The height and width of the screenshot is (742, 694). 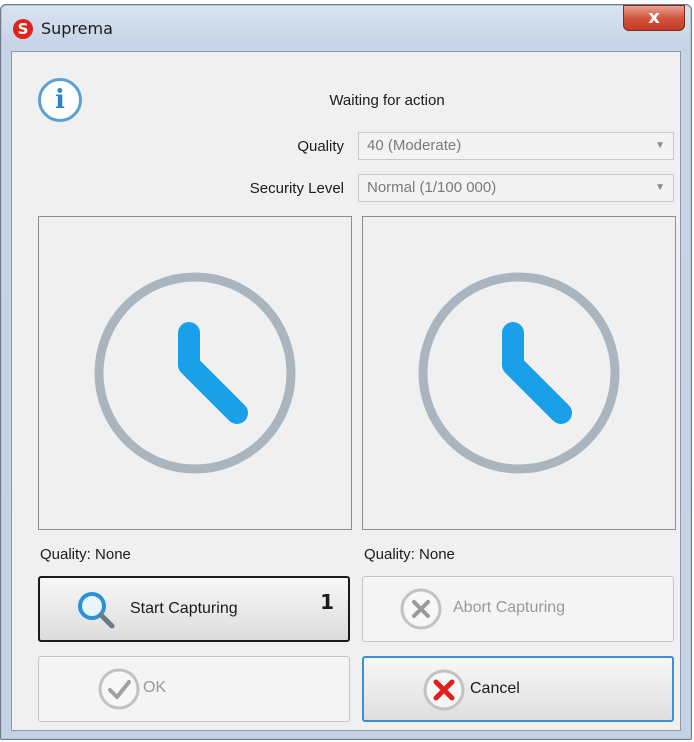 I want to click on abort-capturing-label: Abort Capturing, so click(x=509, y=607).